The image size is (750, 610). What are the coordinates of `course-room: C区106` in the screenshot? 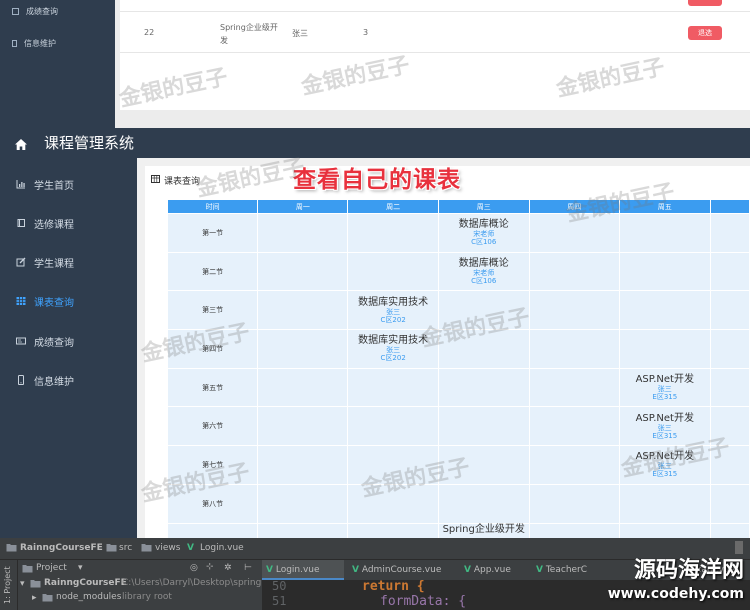 It's located at (484, 242).